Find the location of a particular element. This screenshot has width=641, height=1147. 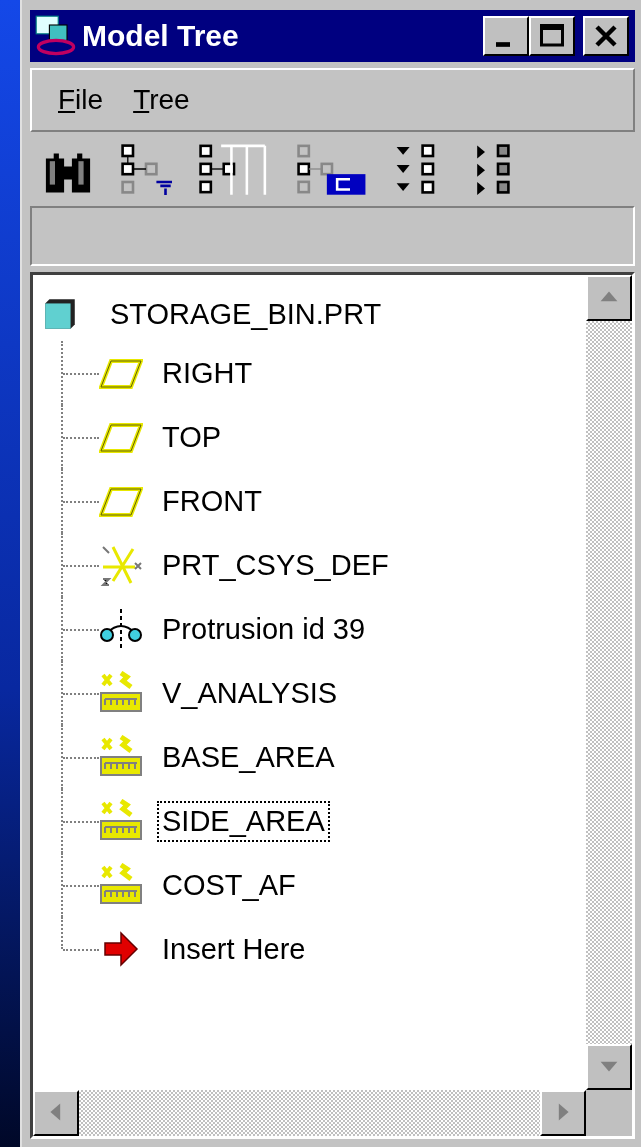

input-field is located at coordinates (332, 236).